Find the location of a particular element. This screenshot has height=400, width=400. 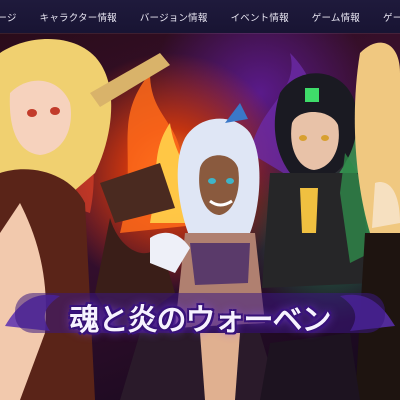

game-title: 魂と炎のウォーベン is located at coordinates (200, 320).